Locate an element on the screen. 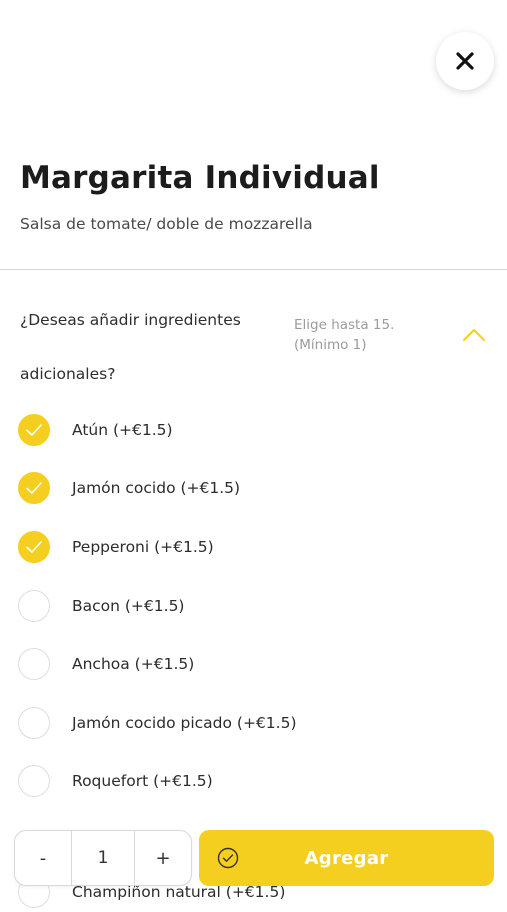 The image size is (507, 912). close-button is located at coordinates (465, 61).